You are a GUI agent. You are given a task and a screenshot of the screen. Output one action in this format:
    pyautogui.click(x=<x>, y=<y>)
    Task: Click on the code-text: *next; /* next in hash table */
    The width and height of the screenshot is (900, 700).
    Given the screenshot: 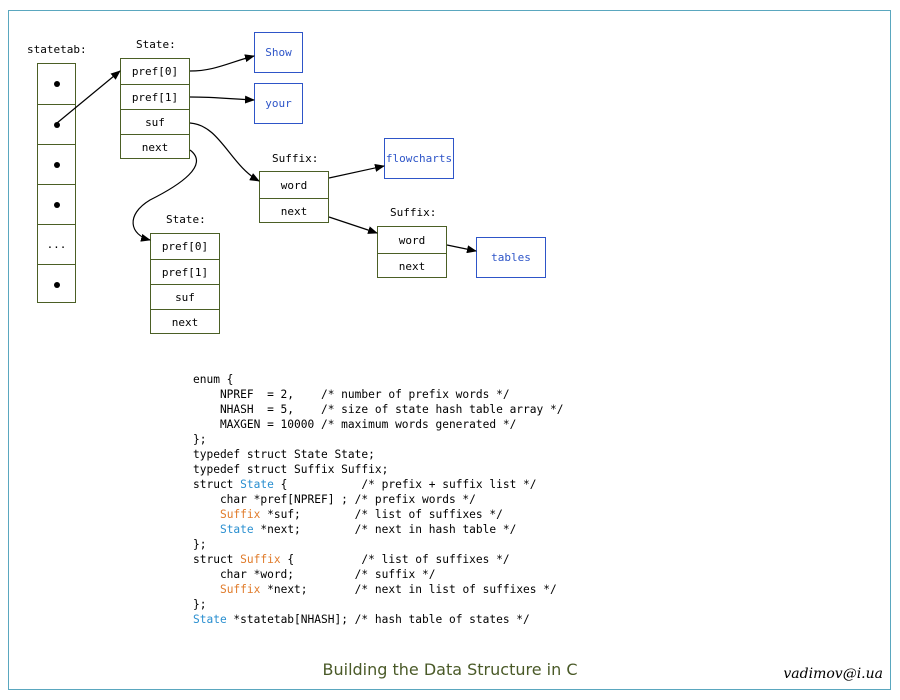 What is the action you would take?
    pyautogui.click(x=385, y=529)
    